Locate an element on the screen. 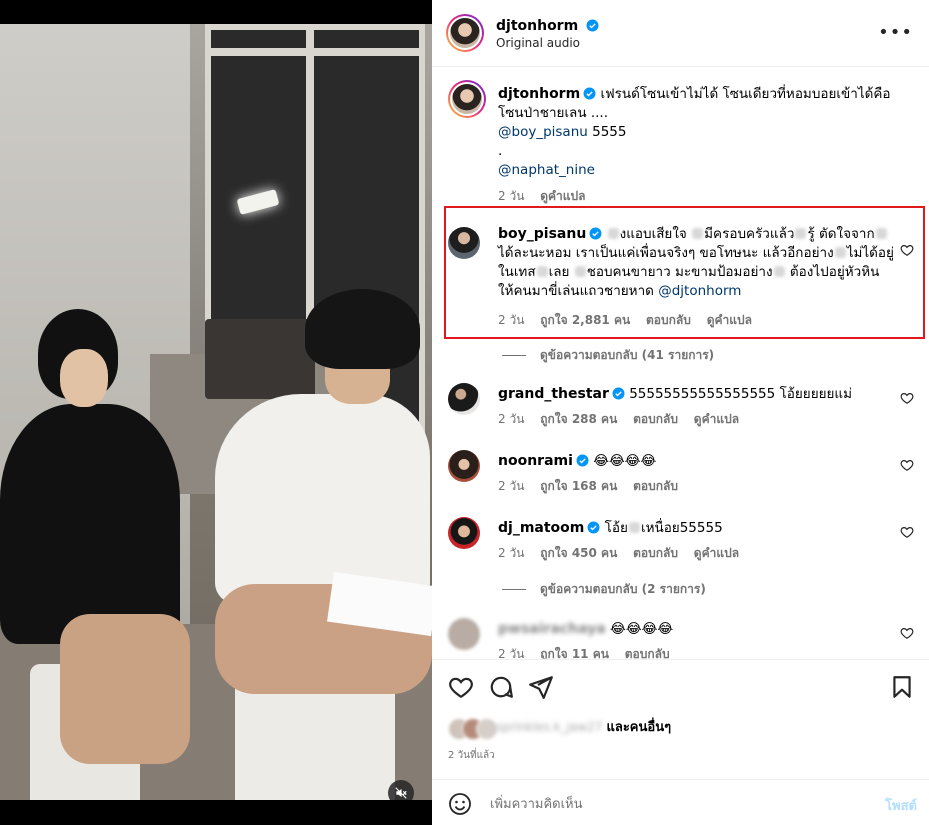 The image size is (929, 826). bookmark-save-icon is located at coordinates (902, 687).